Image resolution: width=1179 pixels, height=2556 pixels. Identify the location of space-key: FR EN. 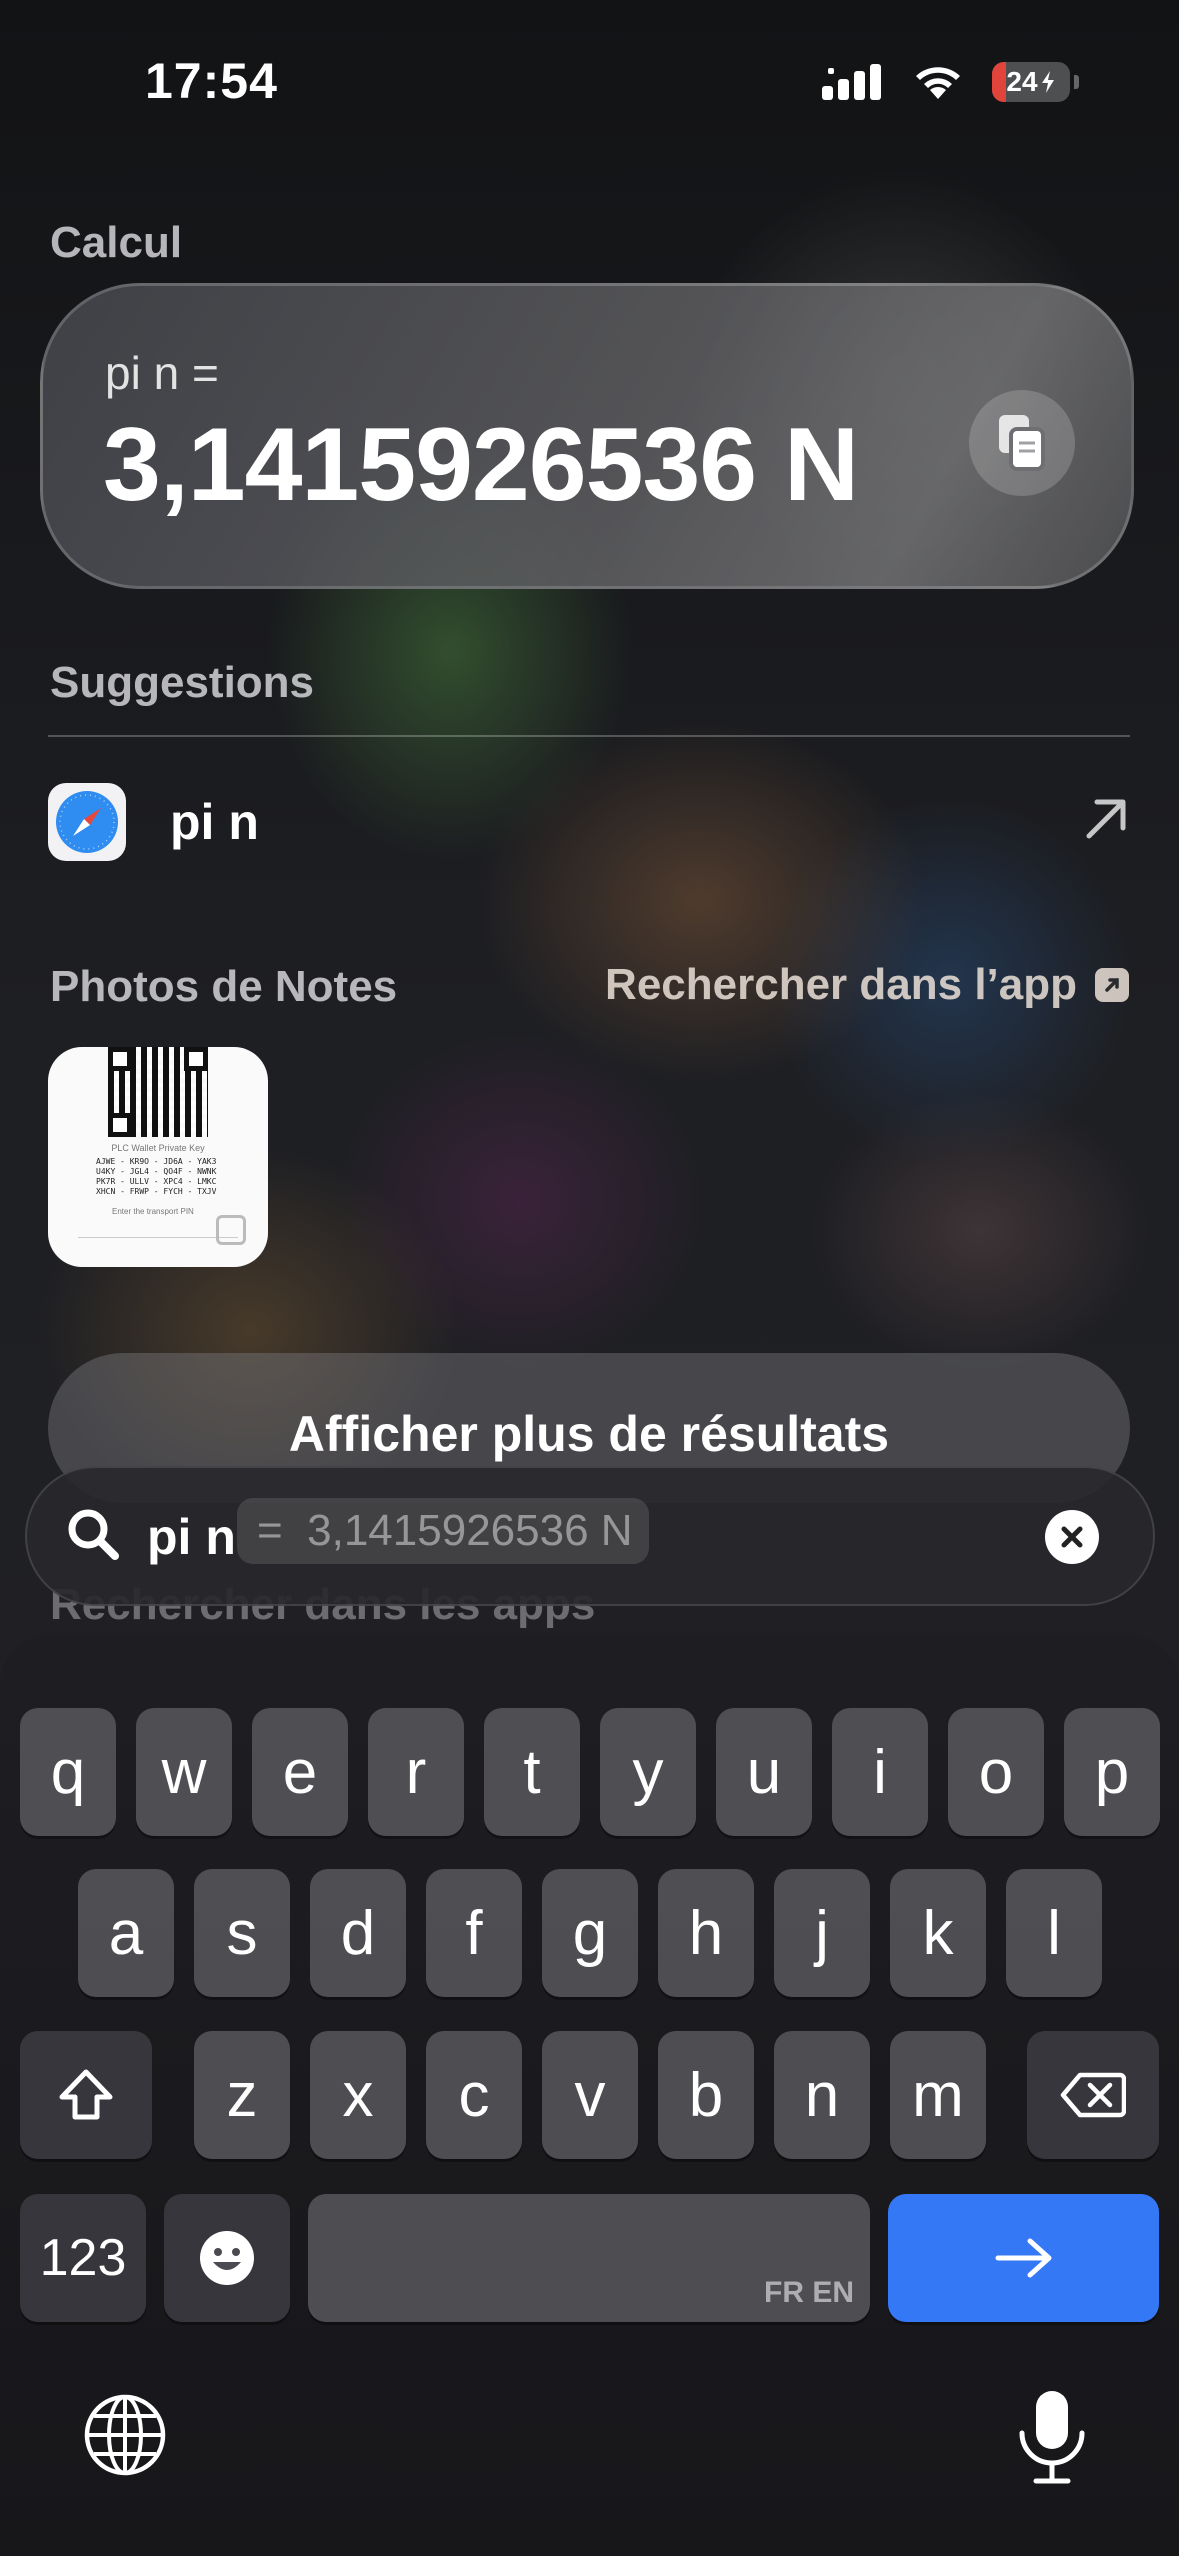
(589, 2258).